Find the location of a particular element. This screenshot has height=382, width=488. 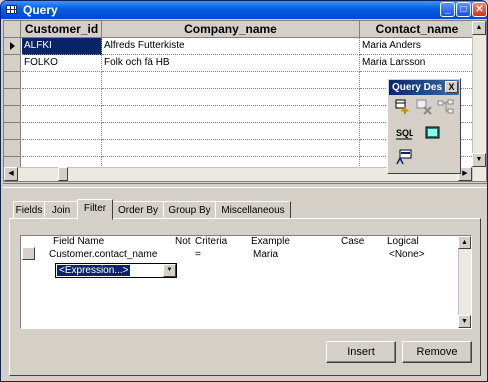

table-icon is located at coordinates (11, 9).